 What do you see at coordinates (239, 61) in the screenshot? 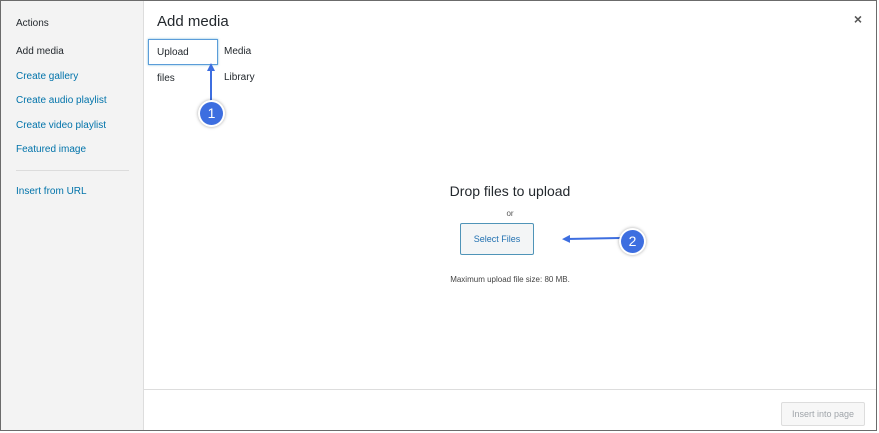
I see `tab-media-library: Media Library` at bounding box center [239, 61].